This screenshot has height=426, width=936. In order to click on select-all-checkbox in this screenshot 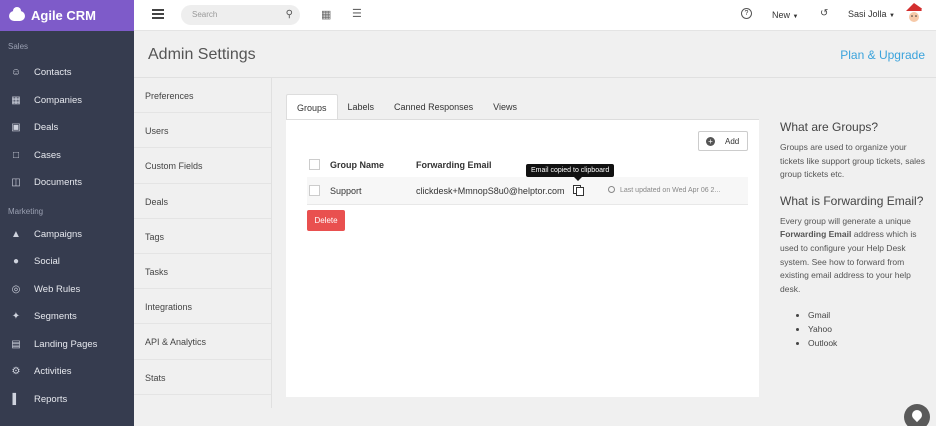, I will do `click(314, 164)`.